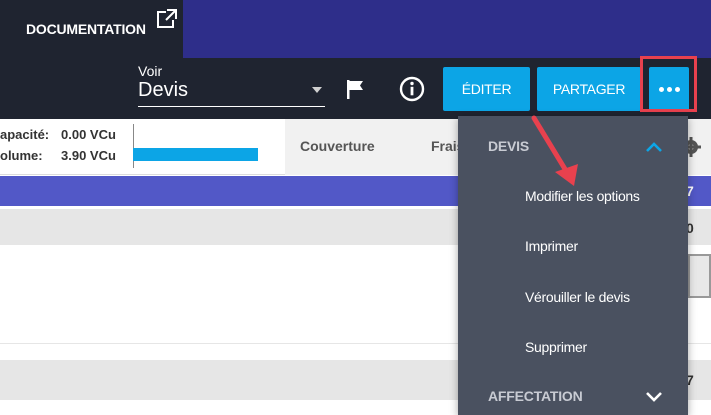  Describe the element at coordinates (150, 71) in the screenshot. I see `view-select-label: Voir` at that location.